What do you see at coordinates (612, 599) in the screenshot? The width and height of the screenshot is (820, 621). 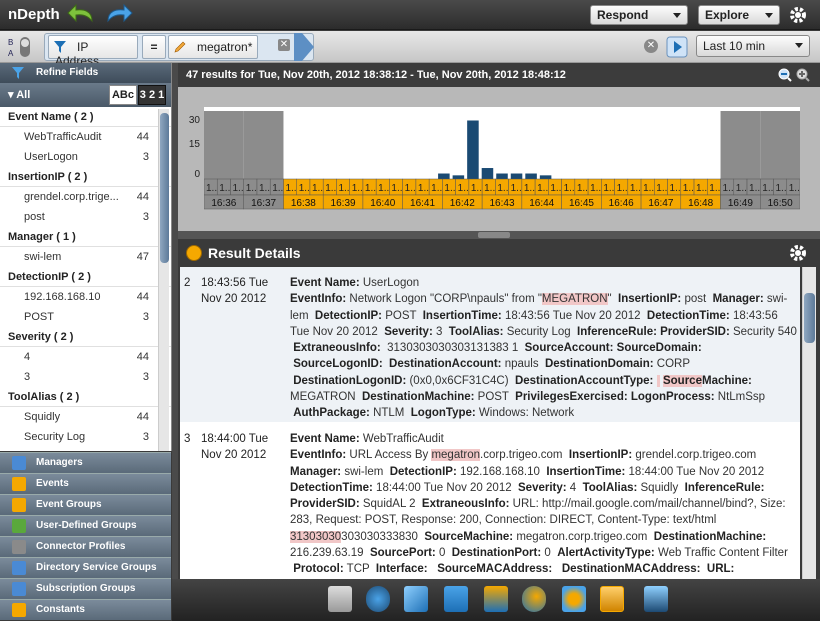 I see `result-details-widget-icon` at bounding box center [612, 599].